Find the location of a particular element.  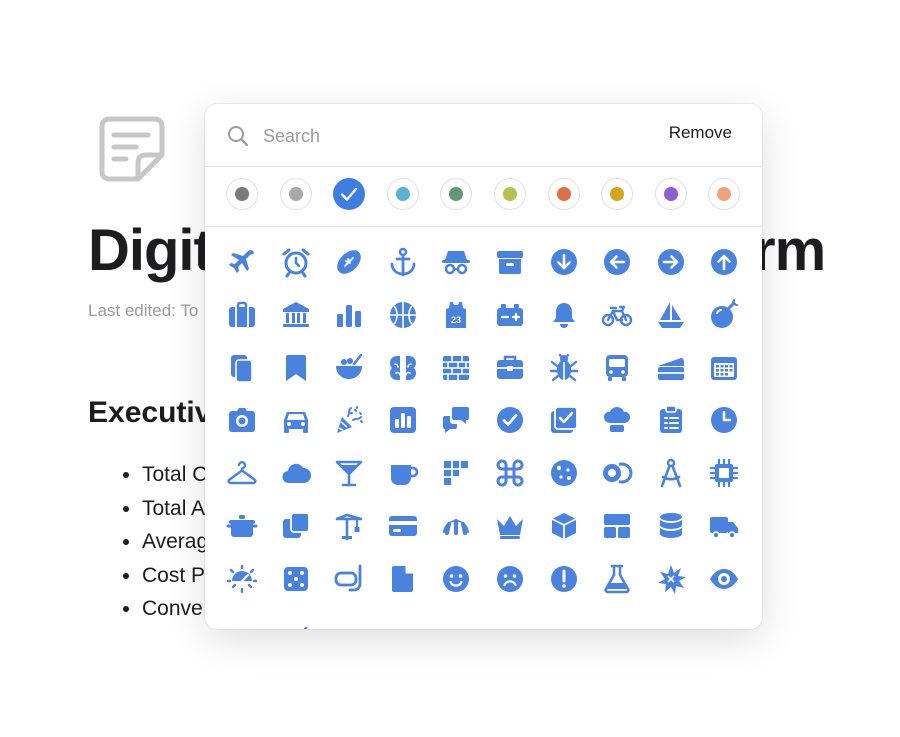

page-document-icon is located at coordinates (132, 149).